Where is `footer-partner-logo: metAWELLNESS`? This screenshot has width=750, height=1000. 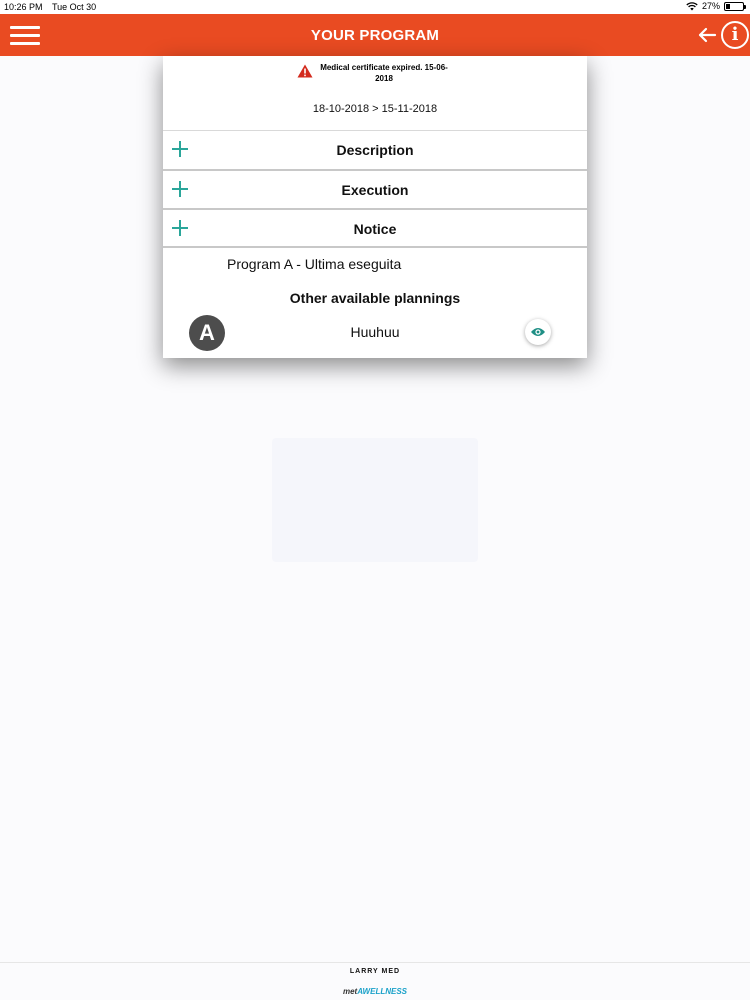 footer-partner-logo: metAWELLNESS is located at coordinates (374, 991).